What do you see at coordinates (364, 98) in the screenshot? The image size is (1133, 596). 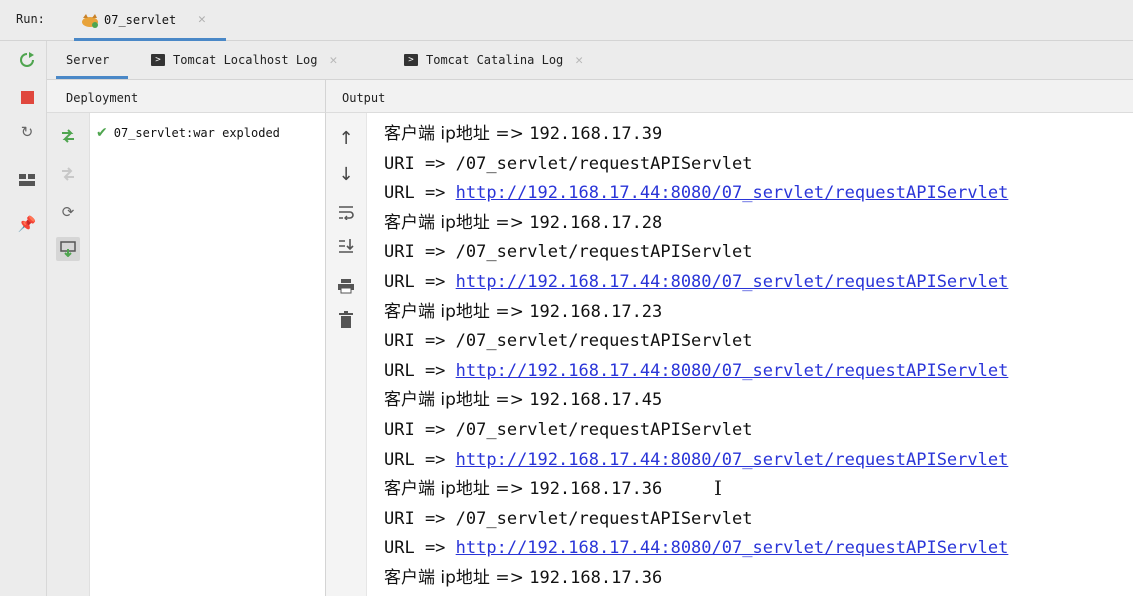 I see `output-header-label: Output` at bounding box center [364, 98].